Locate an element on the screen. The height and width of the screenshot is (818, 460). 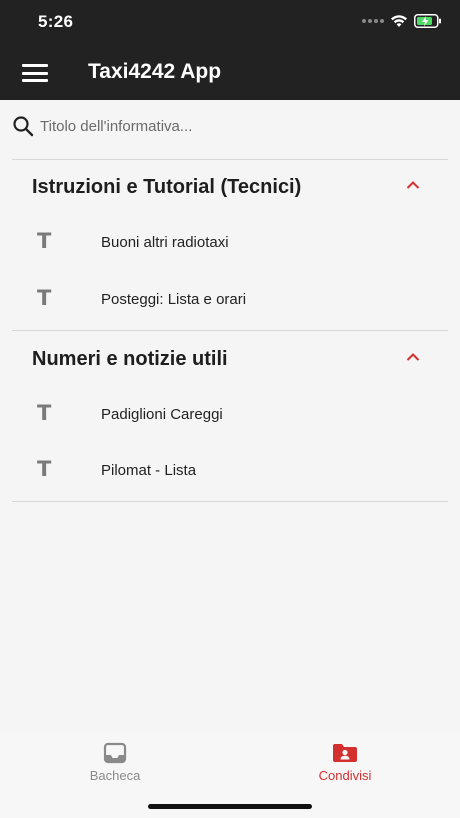
list-item-label: Pilomat - Lista is located at coordinates (149, 470).